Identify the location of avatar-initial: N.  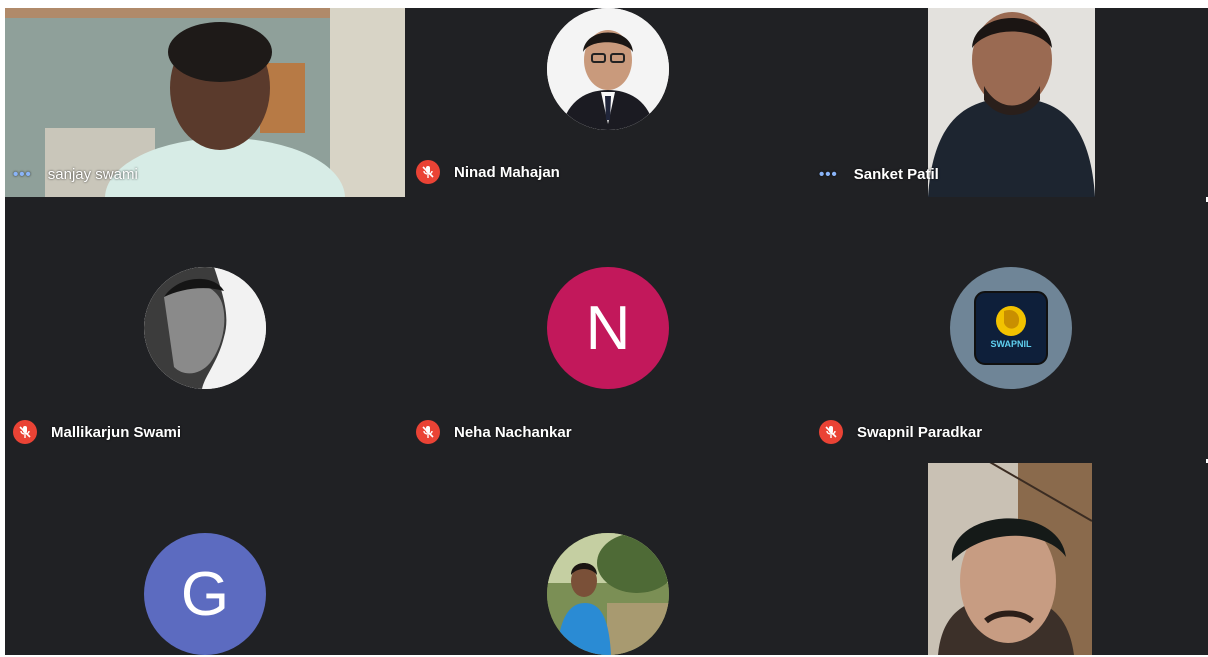
(608, 328).